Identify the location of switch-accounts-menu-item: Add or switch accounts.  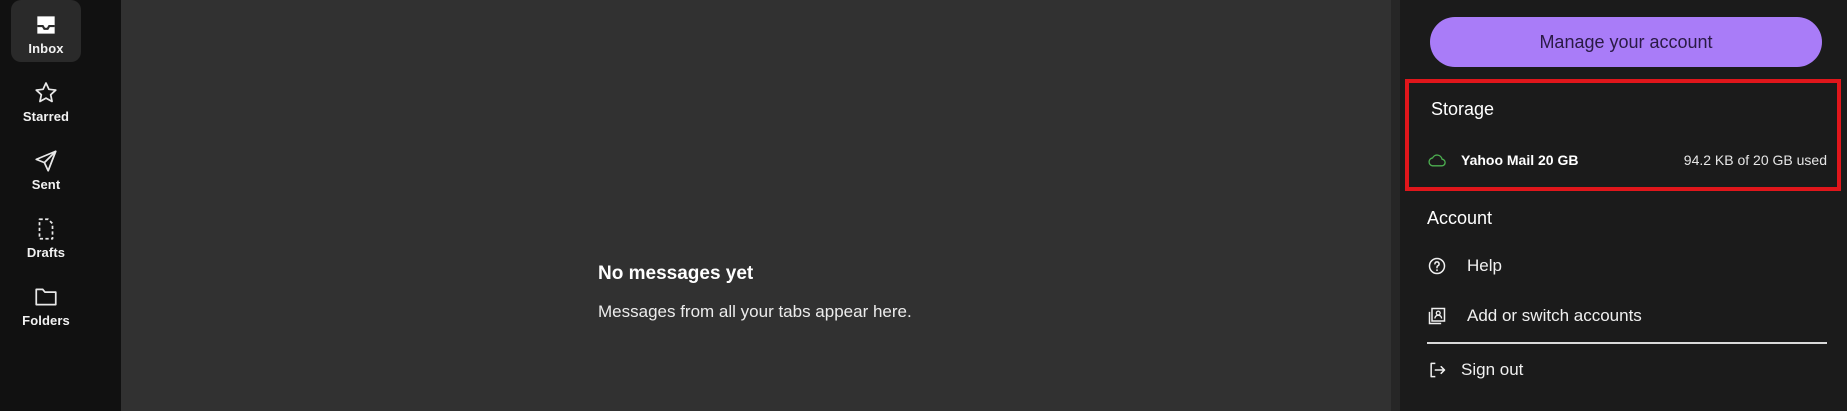
(1534, 316).